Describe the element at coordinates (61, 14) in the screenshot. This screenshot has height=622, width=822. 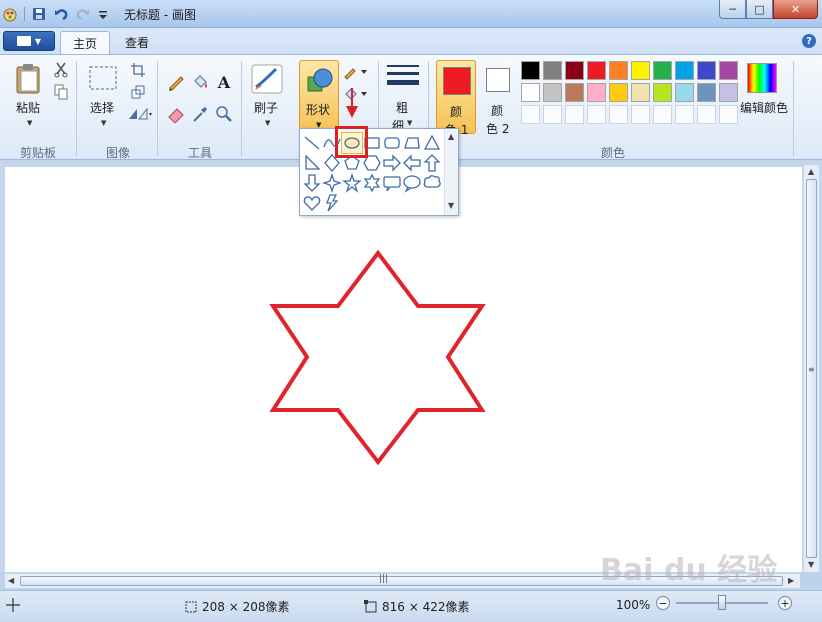
I see `undo-icon` at that location.